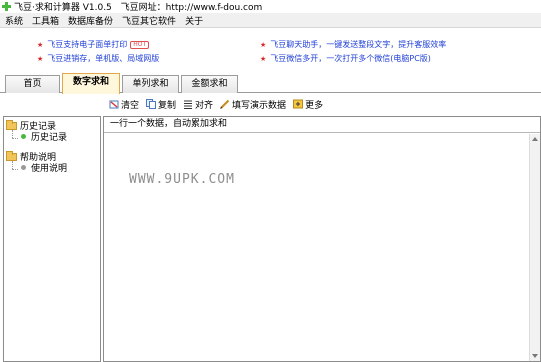  I want to click on menu-other-software: 飞豆其它软件, so click(149, 20).